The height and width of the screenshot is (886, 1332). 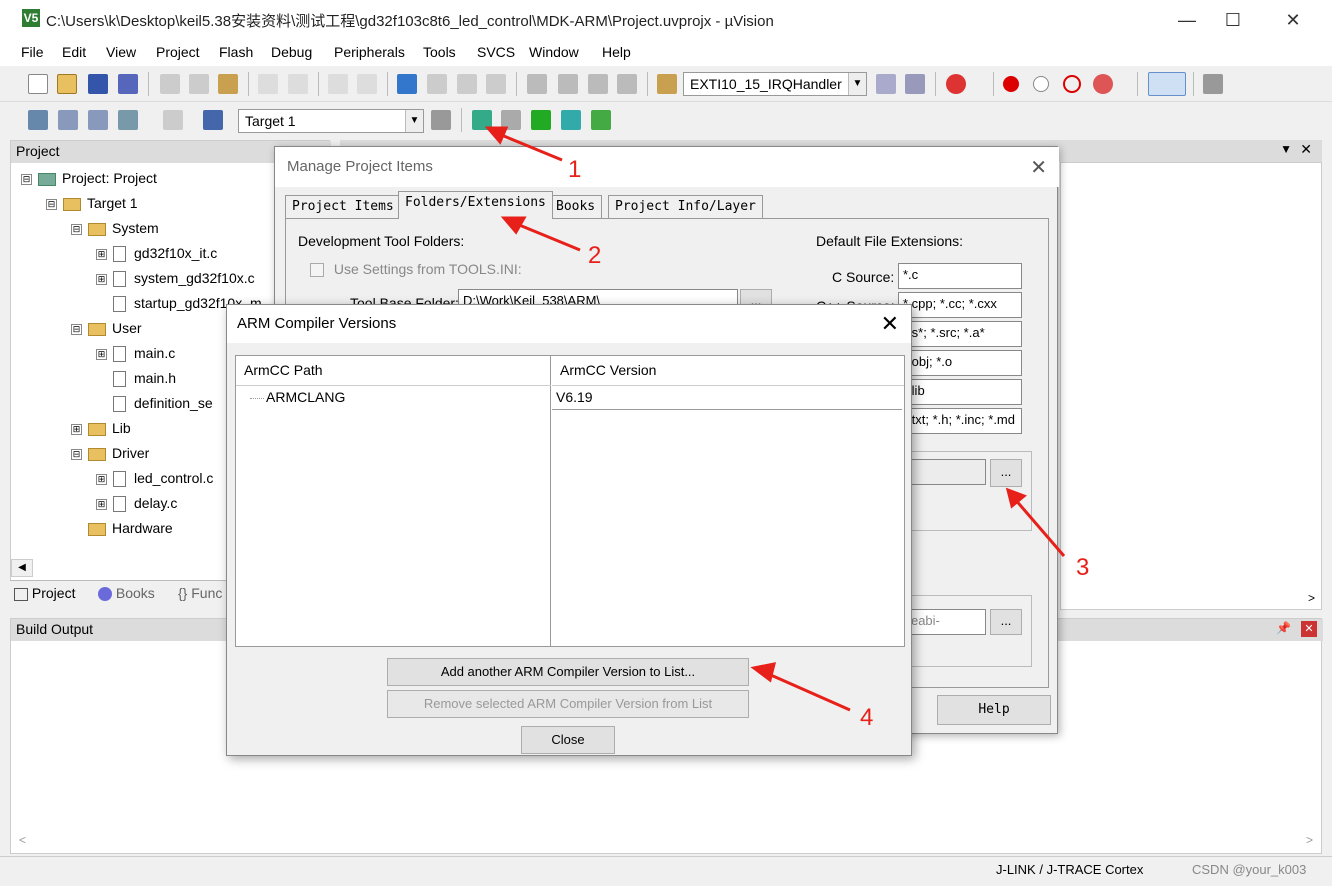 What do you see at coordinates (575, 169) in the screenshot?
I see `annotation-label-1: 1` at bounding box center [575, 169].